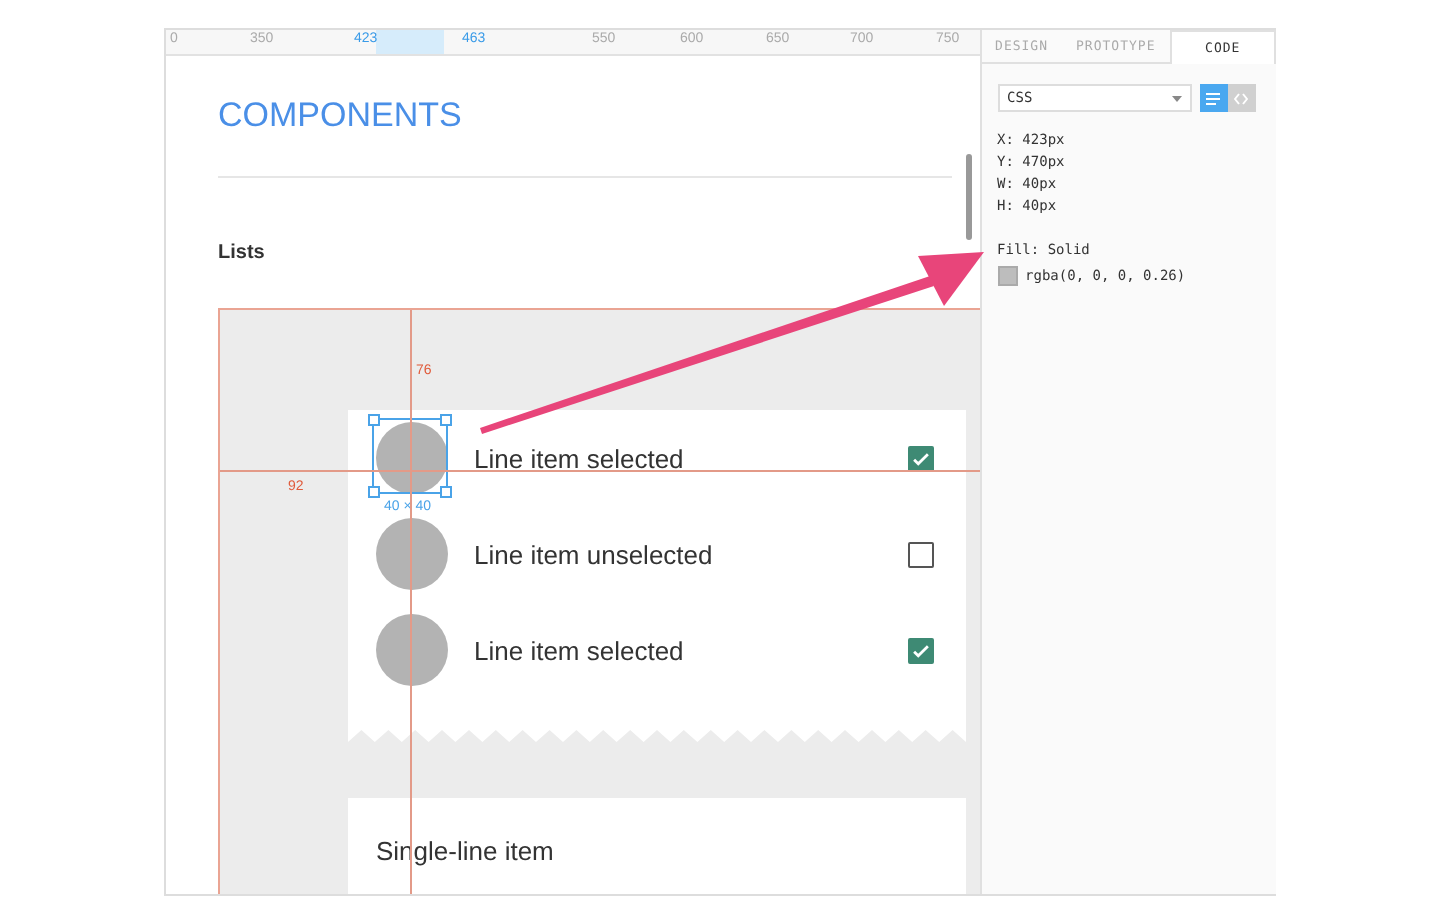 This screenshot has height=912, width=1440. I want to click on list-item-label: Line item unselected, so click(593, 554).